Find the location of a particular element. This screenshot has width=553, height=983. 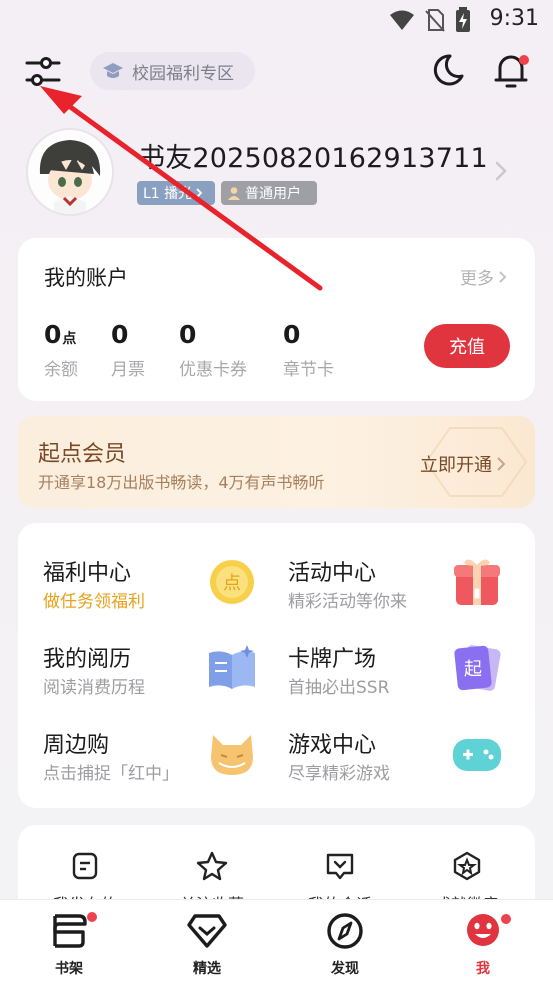

feature-title: 周边购 is located at coordinates (76, 745).